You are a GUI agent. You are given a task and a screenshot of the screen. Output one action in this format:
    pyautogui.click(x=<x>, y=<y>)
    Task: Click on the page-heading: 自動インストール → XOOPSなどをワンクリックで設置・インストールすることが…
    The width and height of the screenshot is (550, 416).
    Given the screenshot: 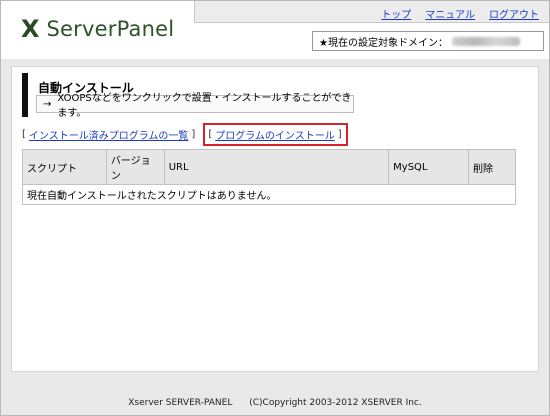 What is the action you would take?
    pyautogui.click(x=188, y=96)
    